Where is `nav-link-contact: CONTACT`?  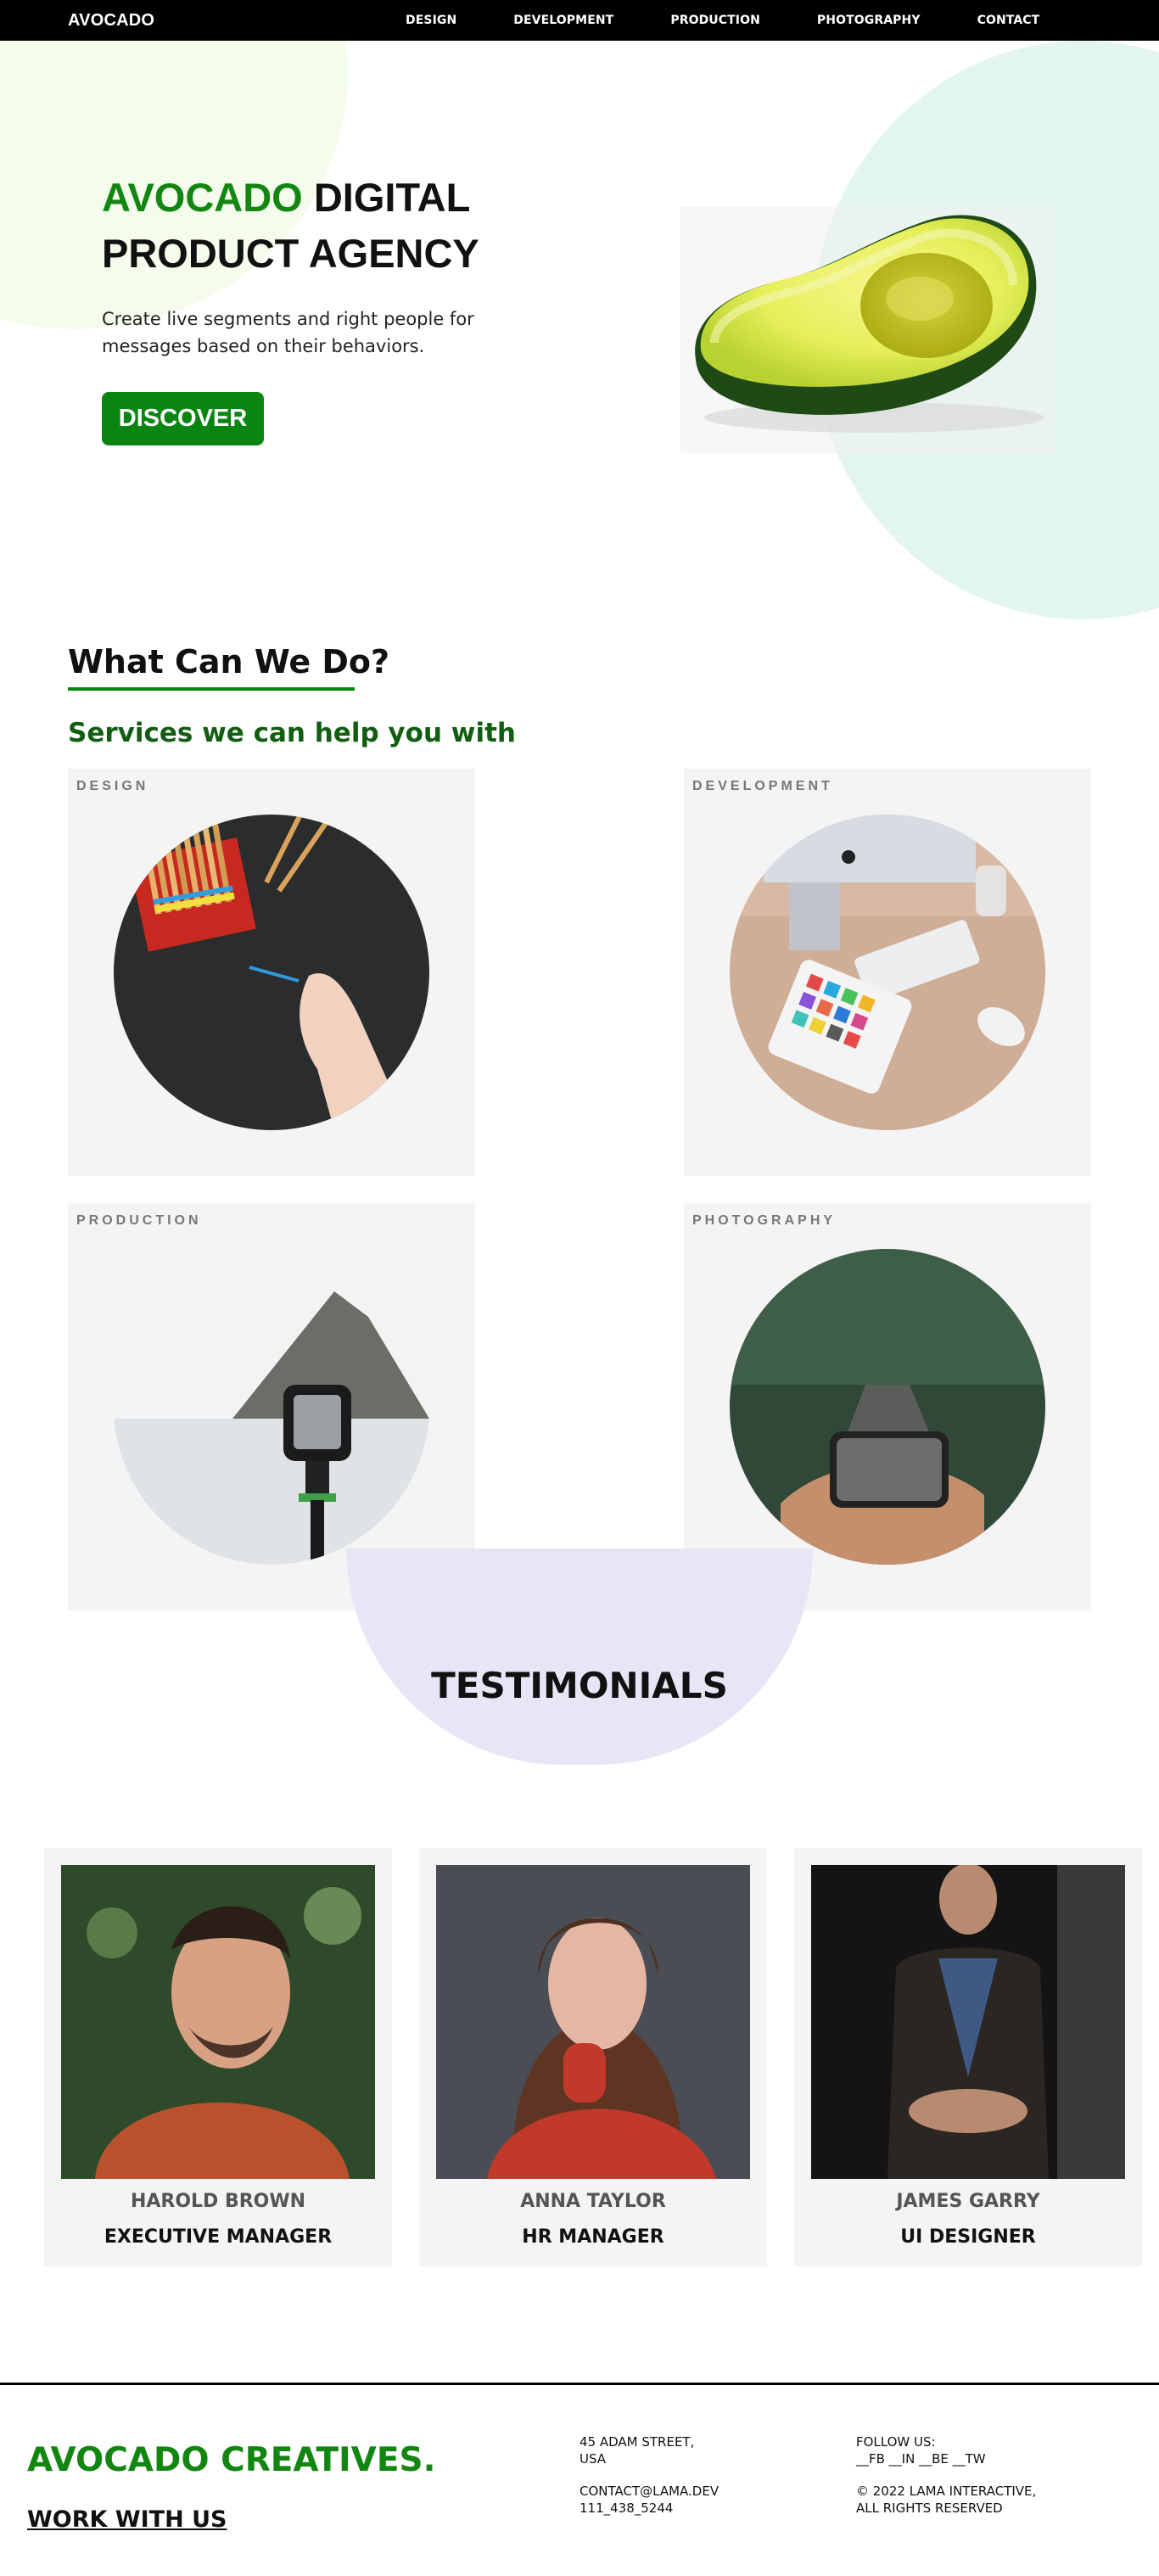 nav-link-contact: CONTACT is located at coordinates (1008, 20).